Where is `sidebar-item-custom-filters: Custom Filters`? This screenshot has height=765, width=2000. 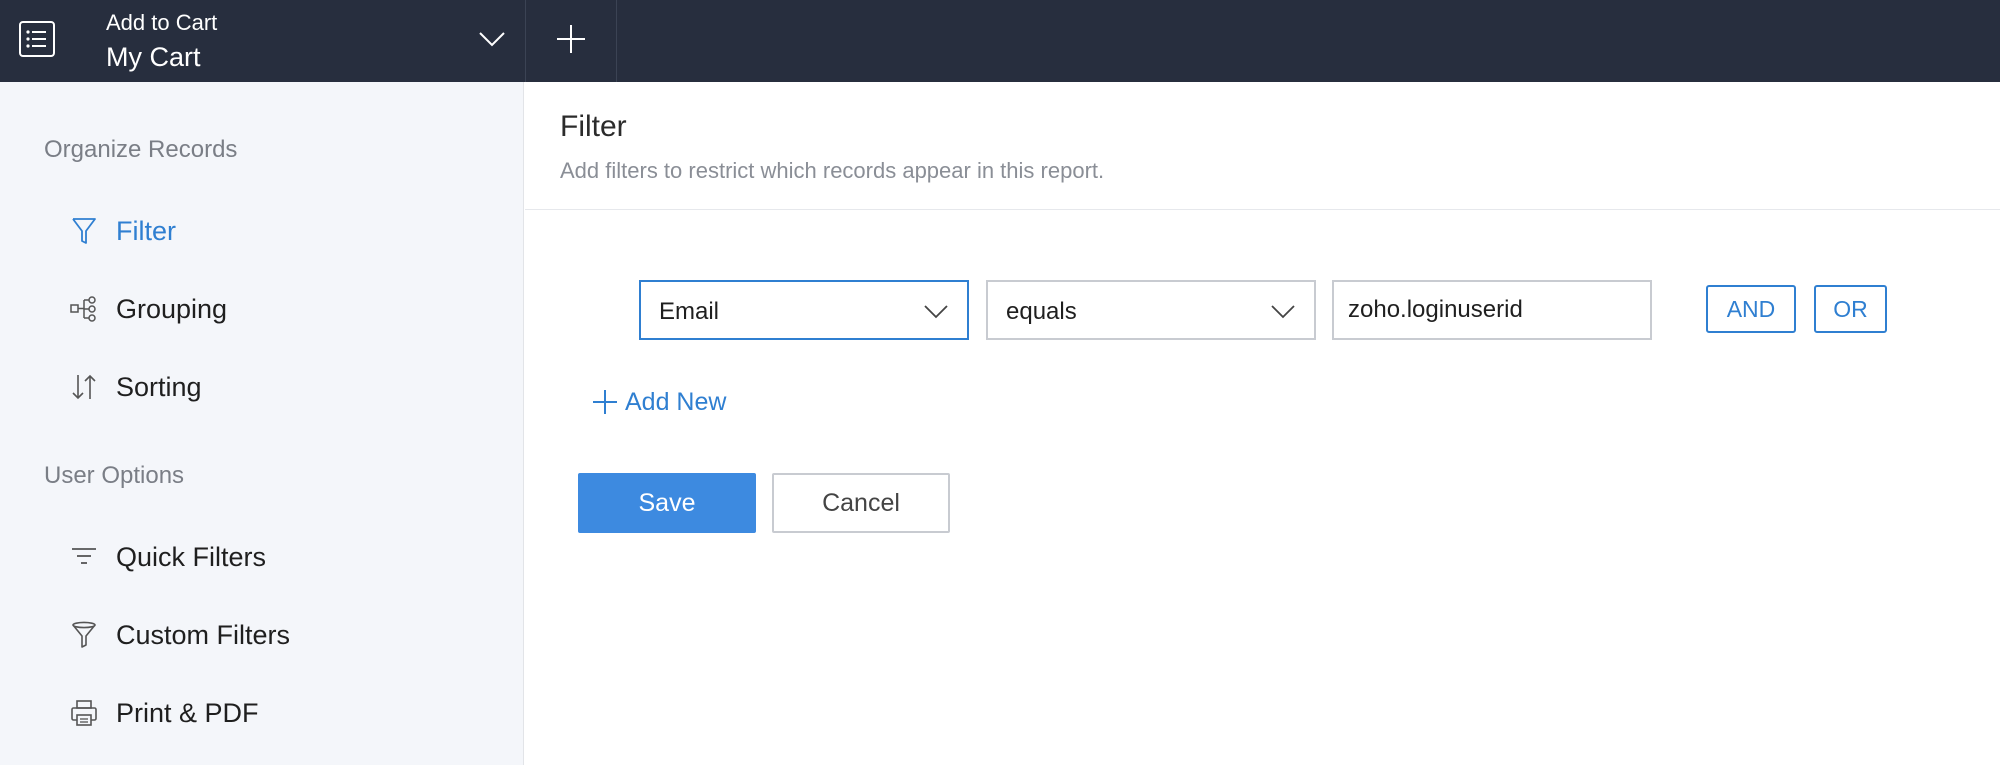
sidebar-item-custom-filters: Custom Filters is located at coordinates (284, 635).